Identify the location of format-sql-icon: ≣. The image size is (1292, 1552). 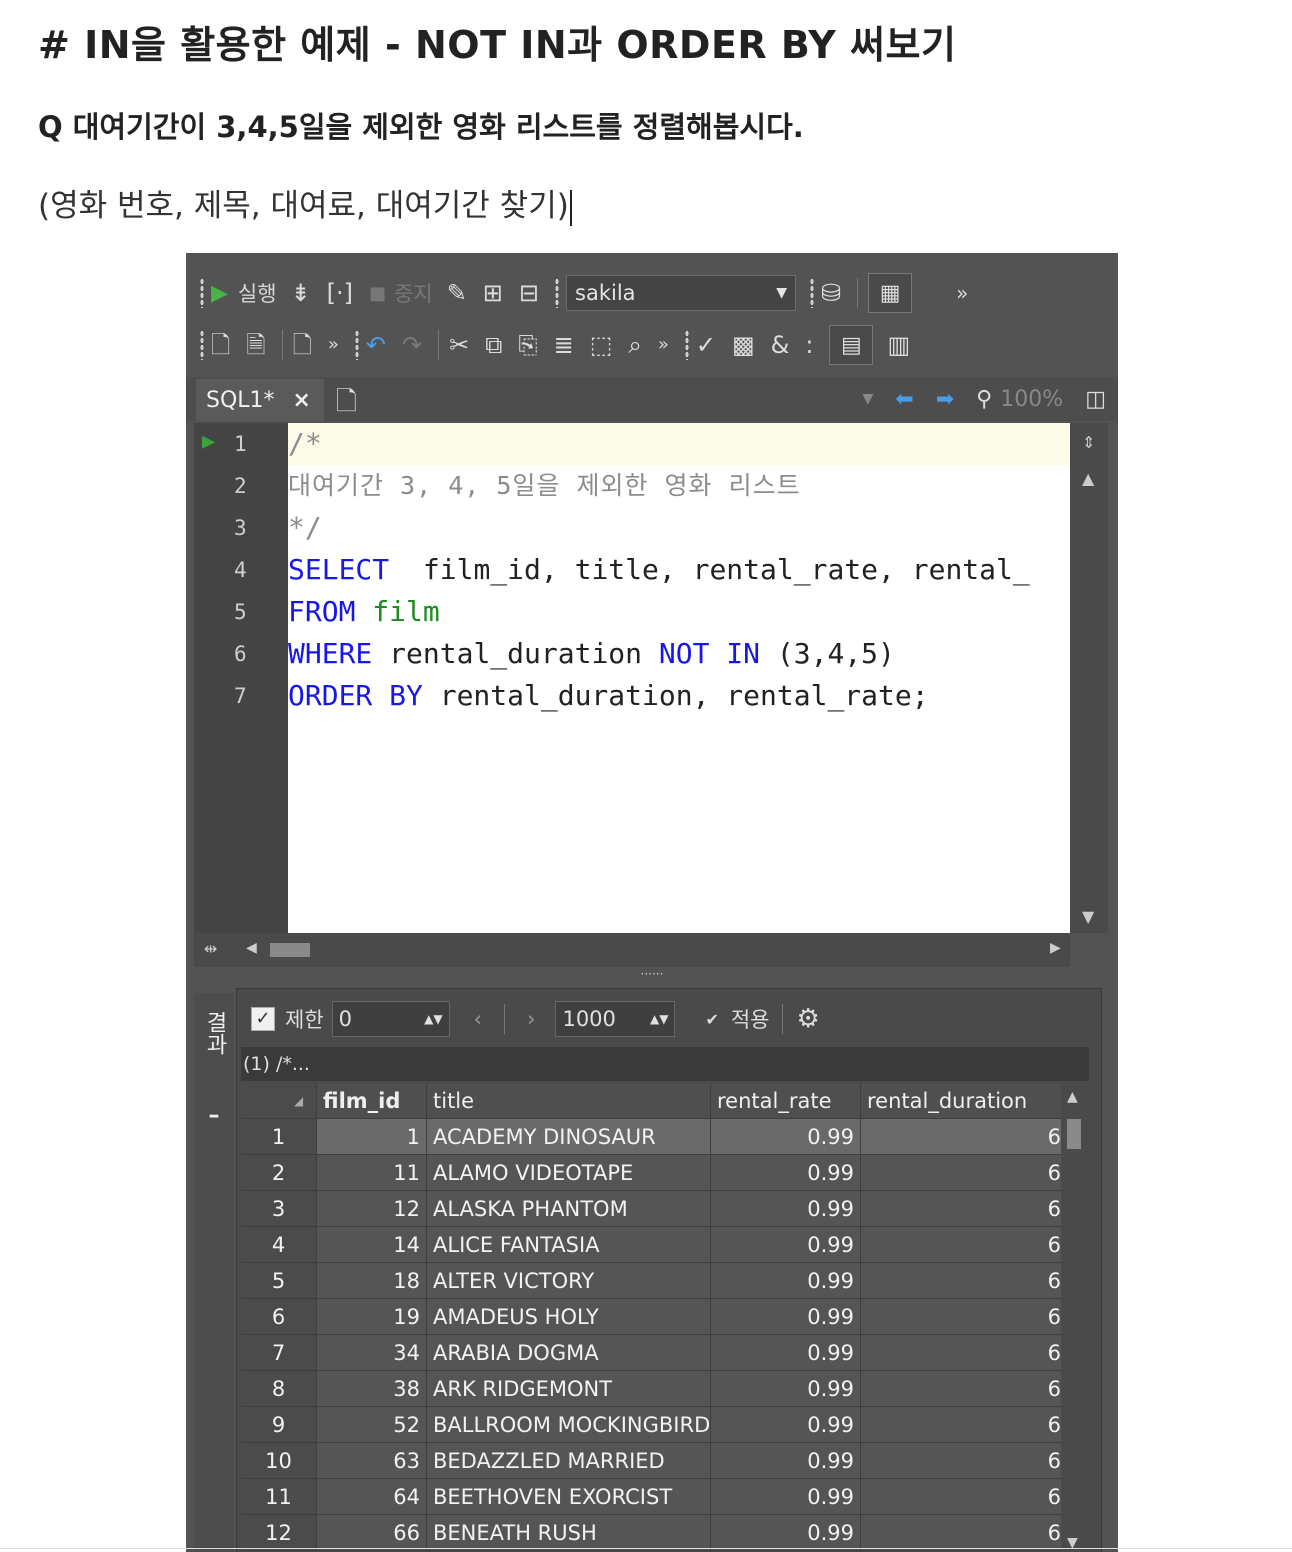
(564, 345).